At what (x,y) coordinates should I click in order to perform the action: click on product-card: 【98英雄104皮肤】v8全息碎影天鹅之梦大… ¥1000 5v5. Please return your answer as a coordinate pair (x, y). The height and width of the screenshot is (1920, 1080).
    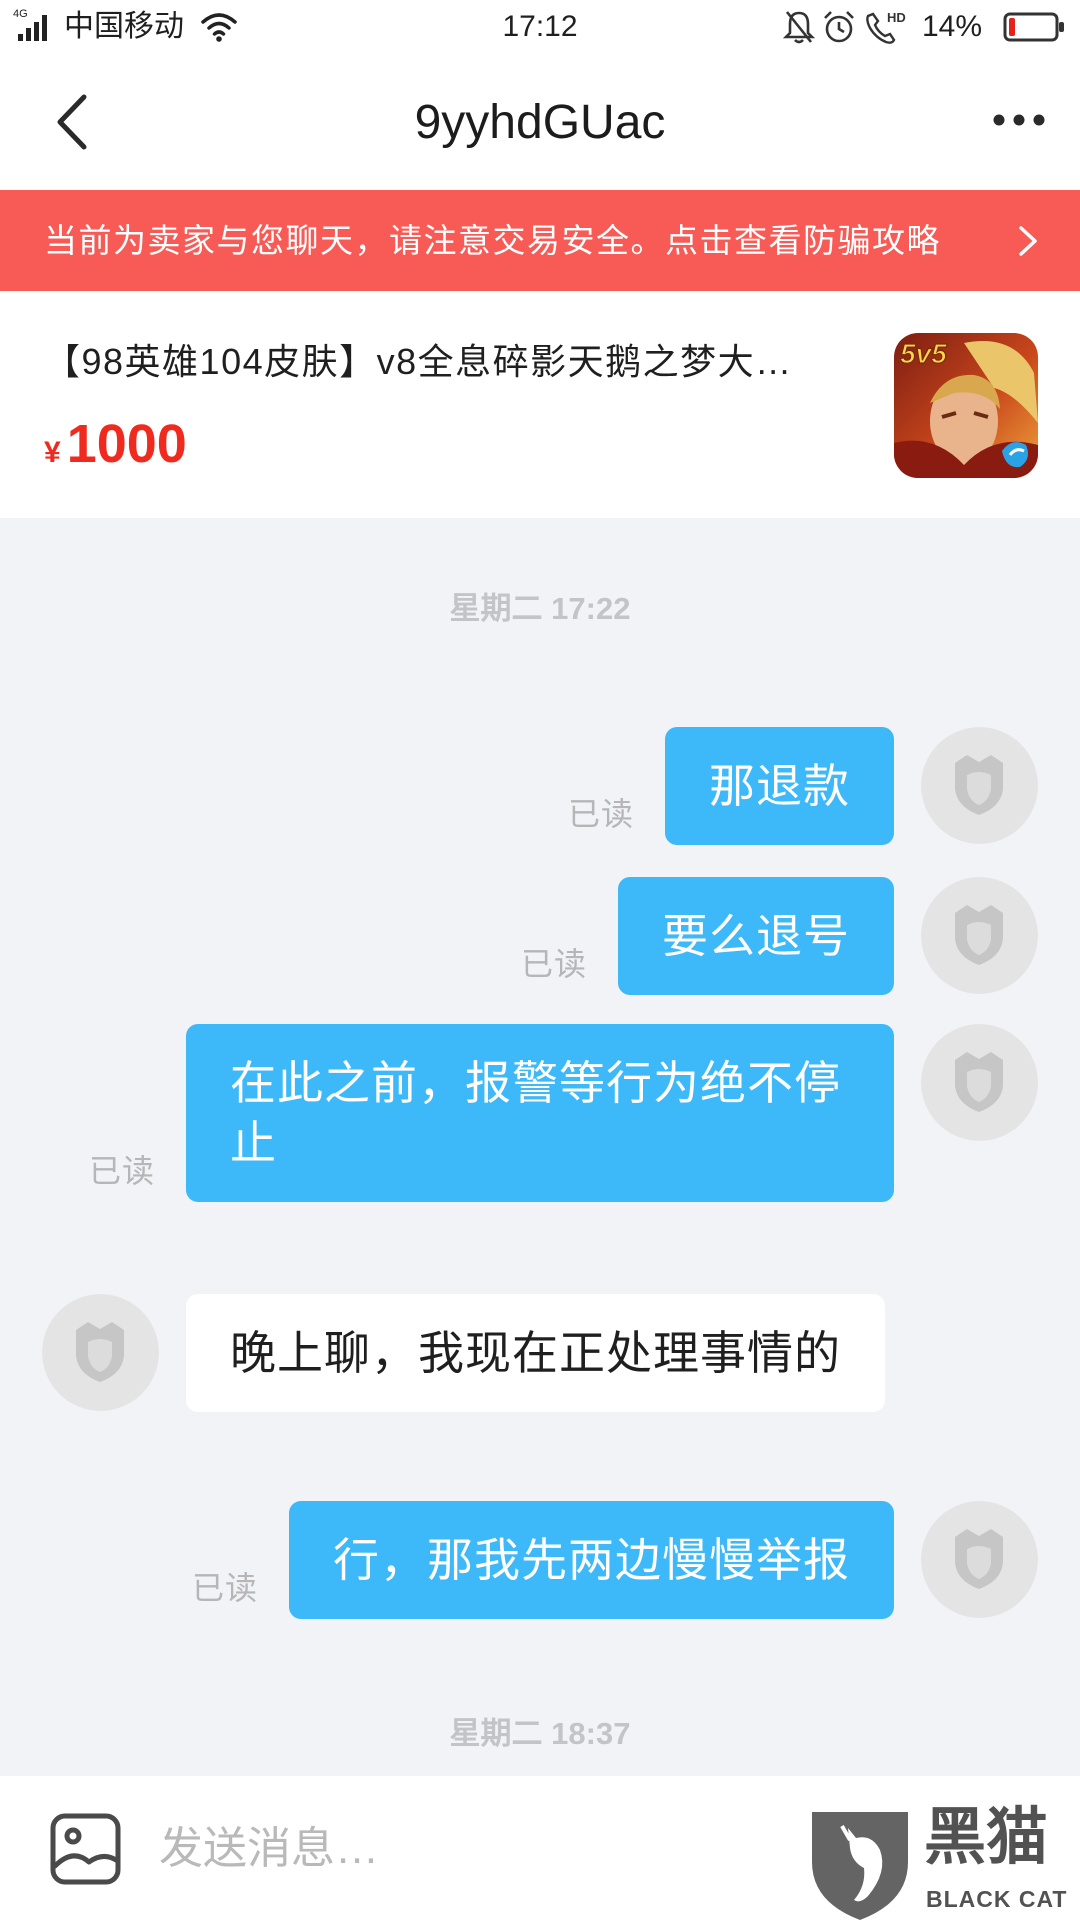
    Looking at the image, I should click on (540, 404).